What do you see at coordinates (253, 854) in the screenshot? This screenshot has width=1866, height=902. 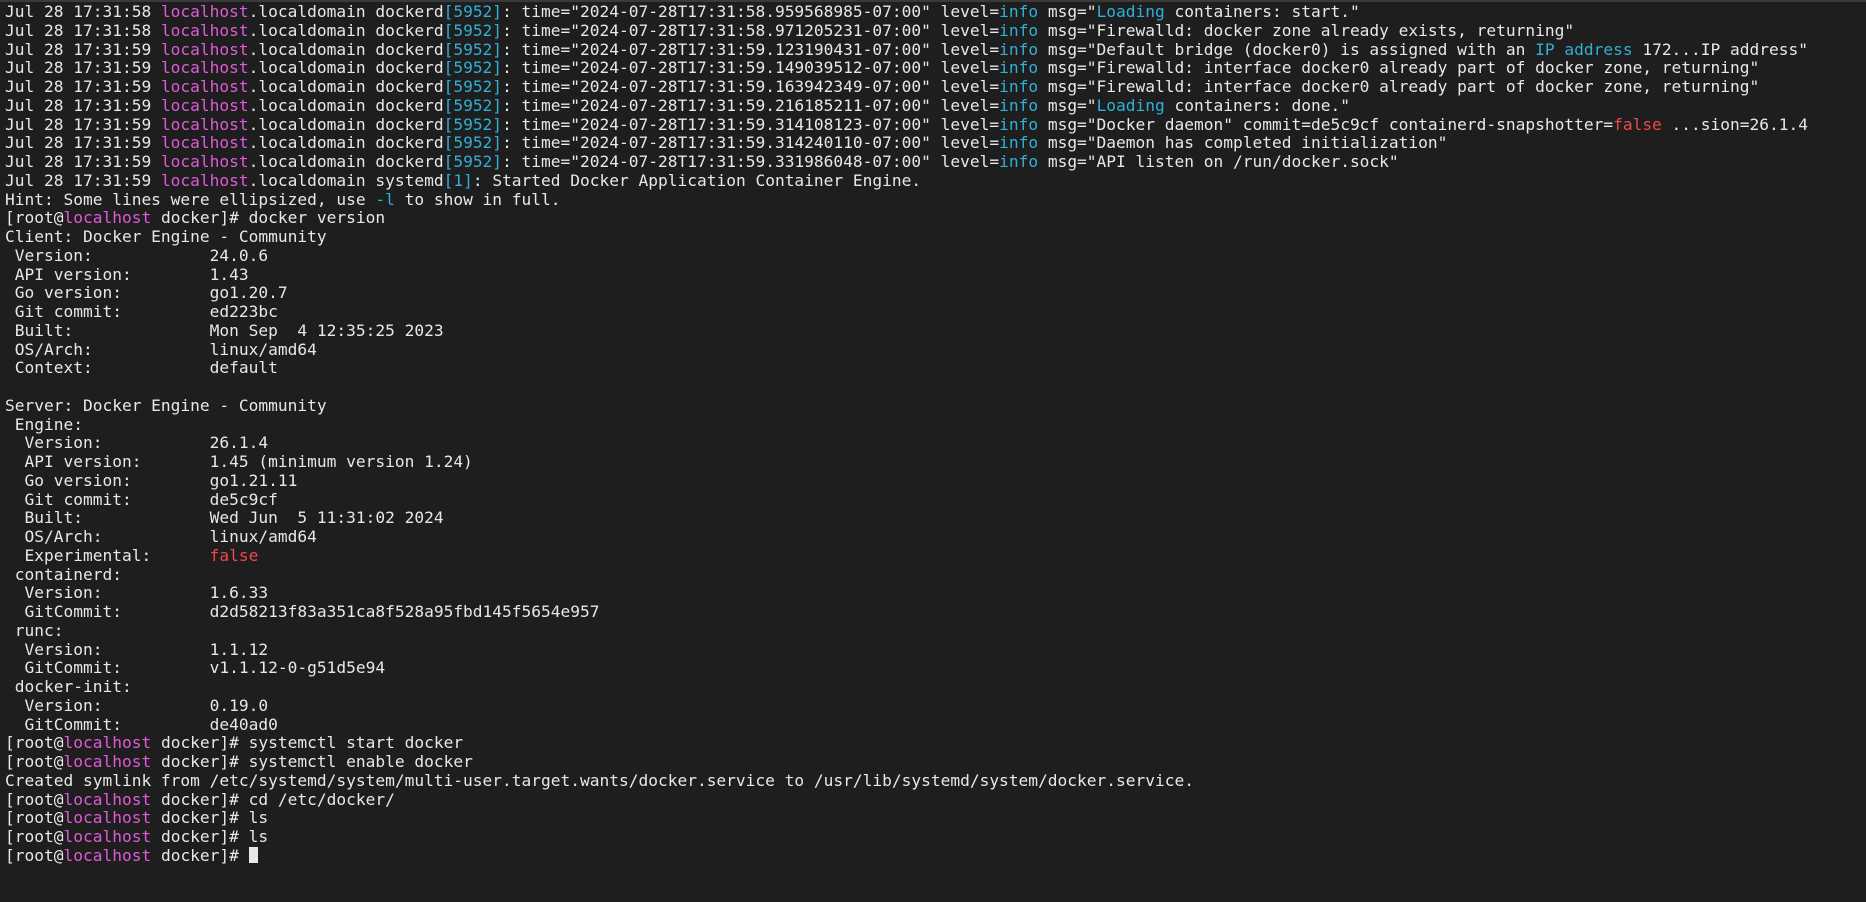 I see `text-cursor` at bounding box center [253, 854].